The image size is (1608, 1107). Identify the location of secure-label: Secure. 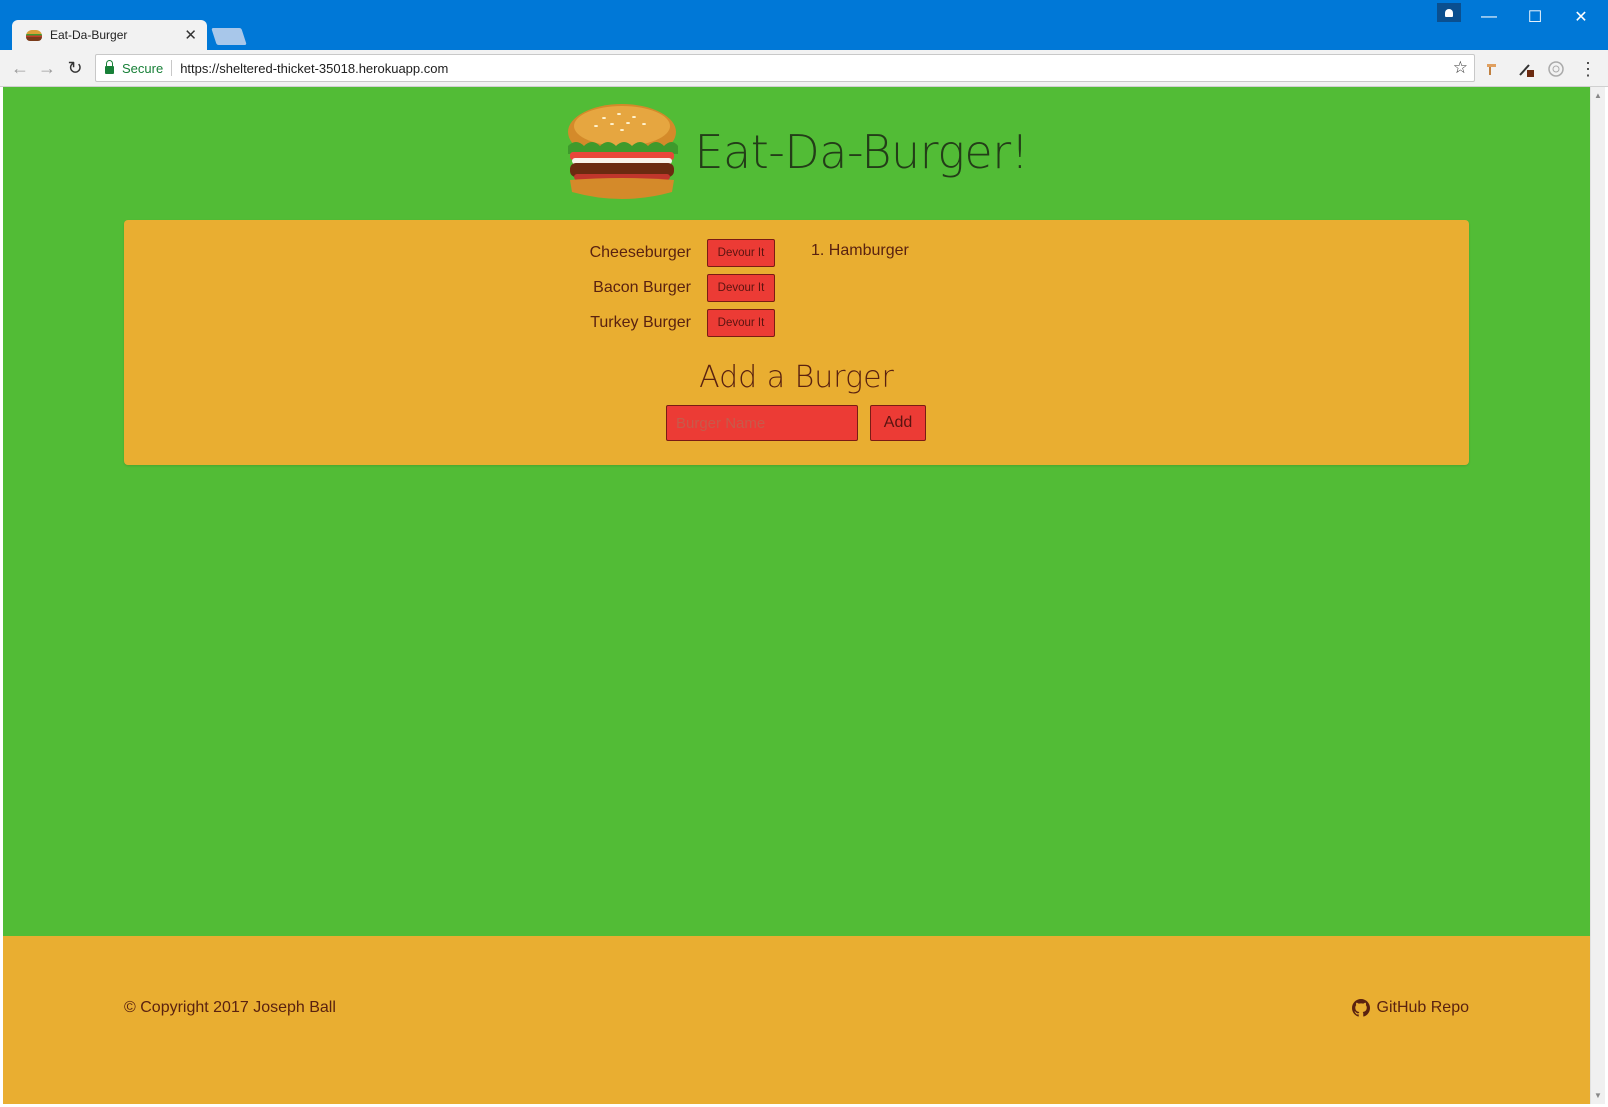
(143, 68).